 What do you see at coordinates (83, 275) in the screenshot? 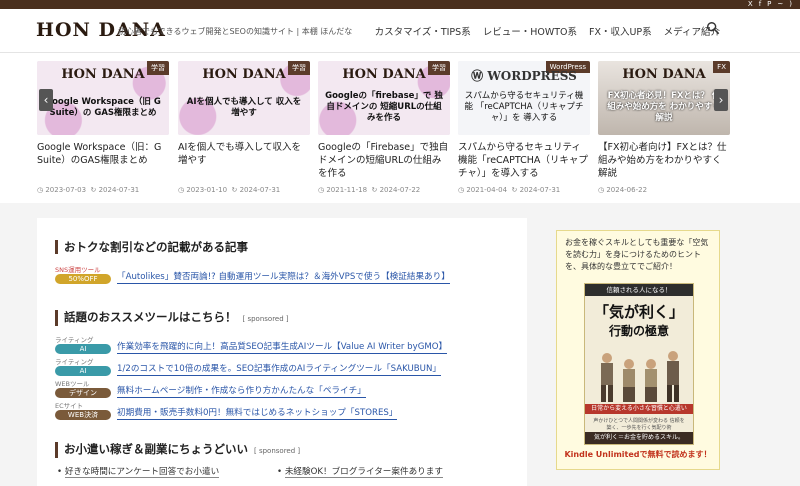
I see `item-badge: SNS運用ツール 50%OFF` at bounding box center [83, 275].